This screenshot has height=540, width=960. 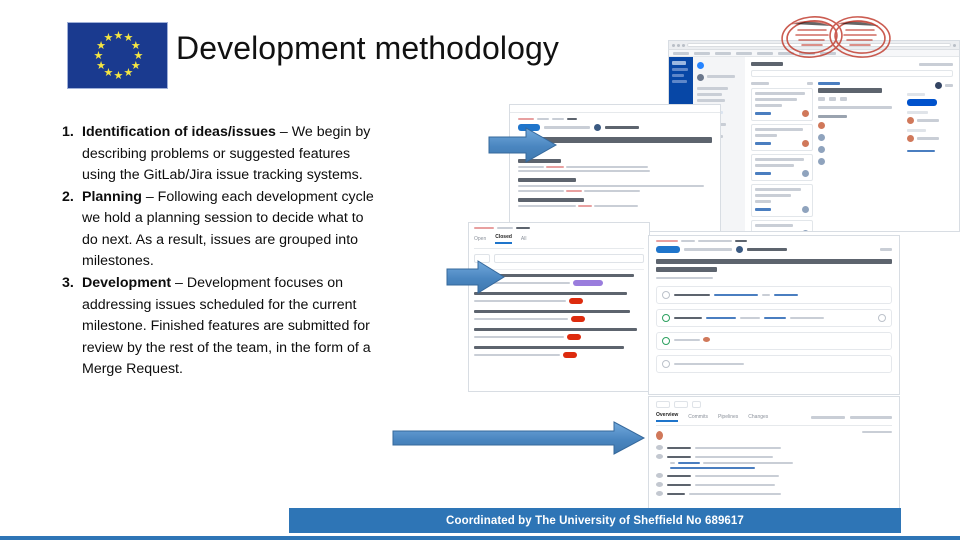 I want to click on share-control, so click(x=936, y=64).